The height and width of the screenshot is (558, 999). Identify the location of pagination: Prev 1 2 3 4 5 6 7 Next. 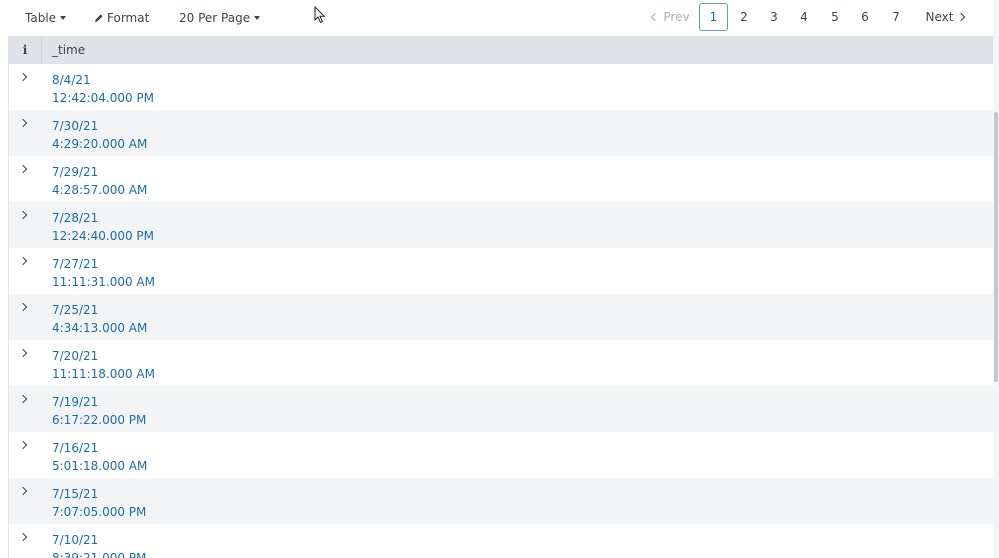
(809, 17).